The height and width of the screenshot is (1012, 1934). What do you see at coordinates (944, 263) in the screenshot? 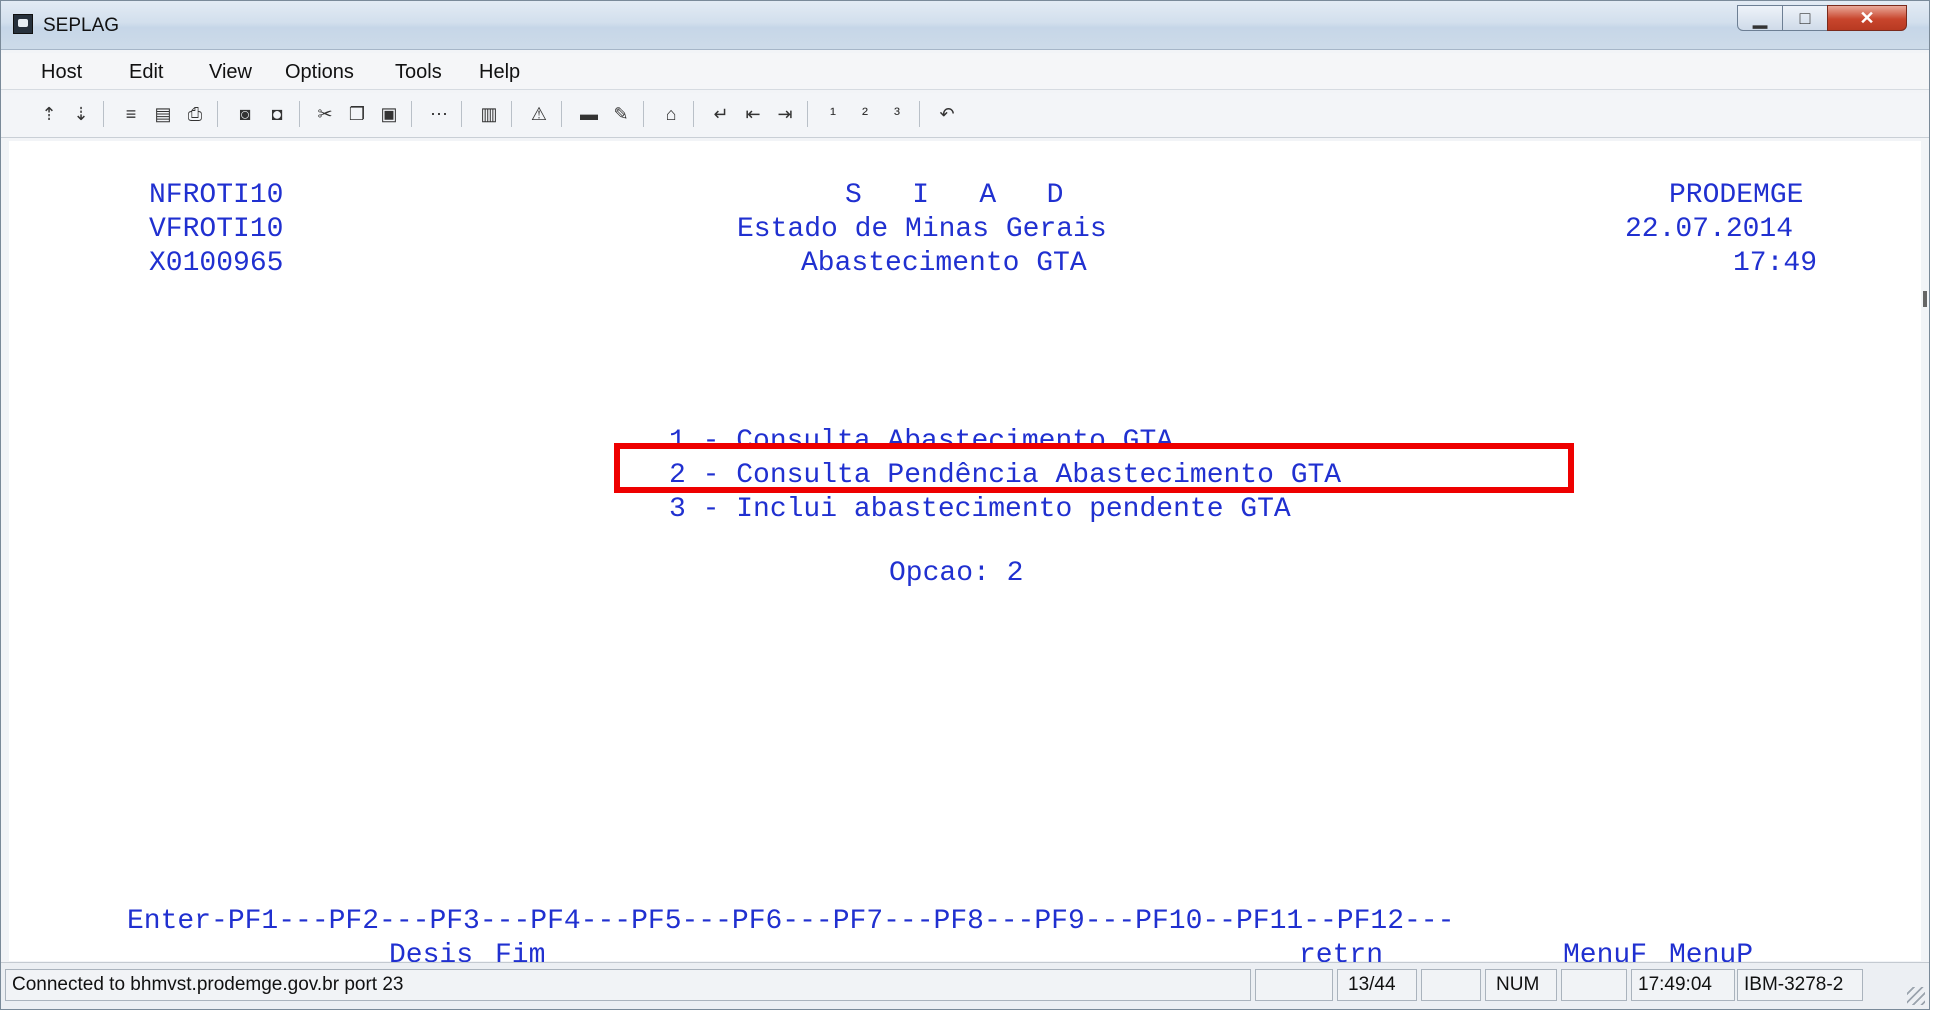
I see `screen-title: Abastecimento GTA` at bounding box center [944, 263].